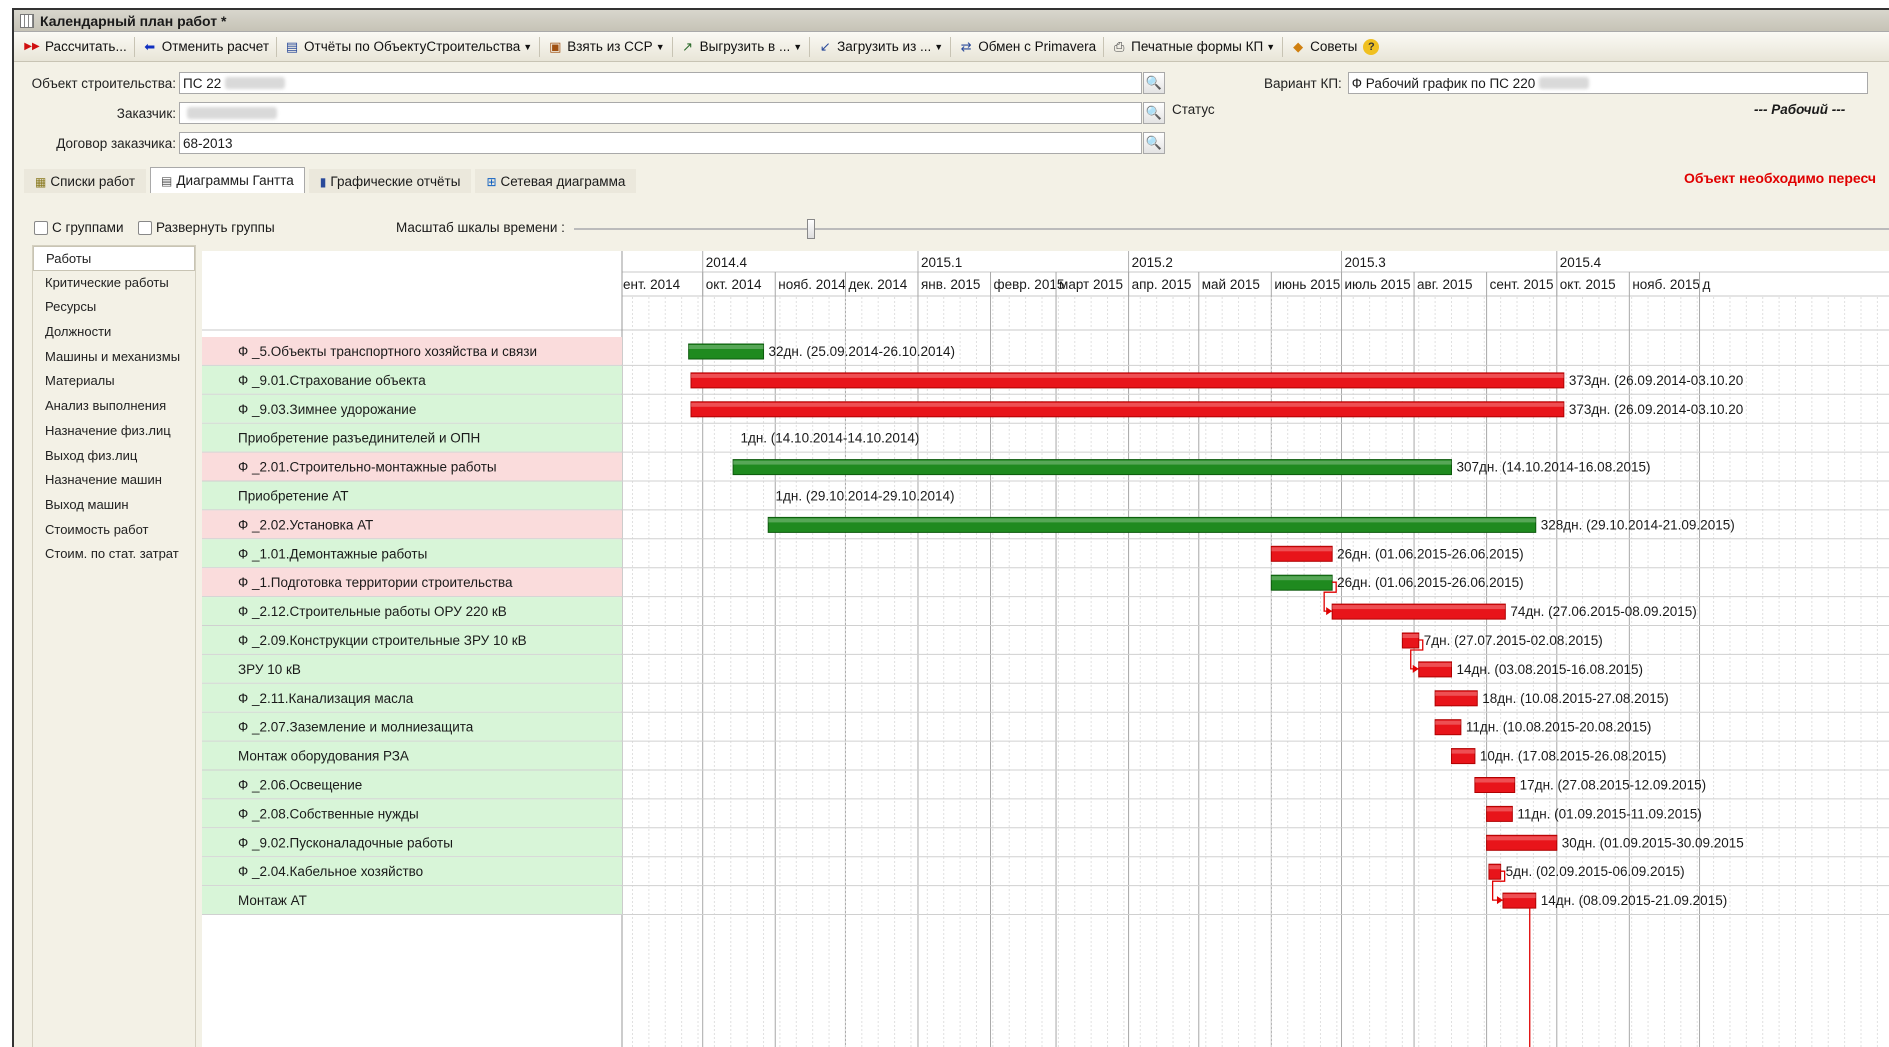 Image resolution: width=1889 pixels, height=1047 pixels. What do you see at coordinates (269, 669) in the screenshot?
I see `task-name: ЗРУ 10 кВ` at bounding box center [269, 669].